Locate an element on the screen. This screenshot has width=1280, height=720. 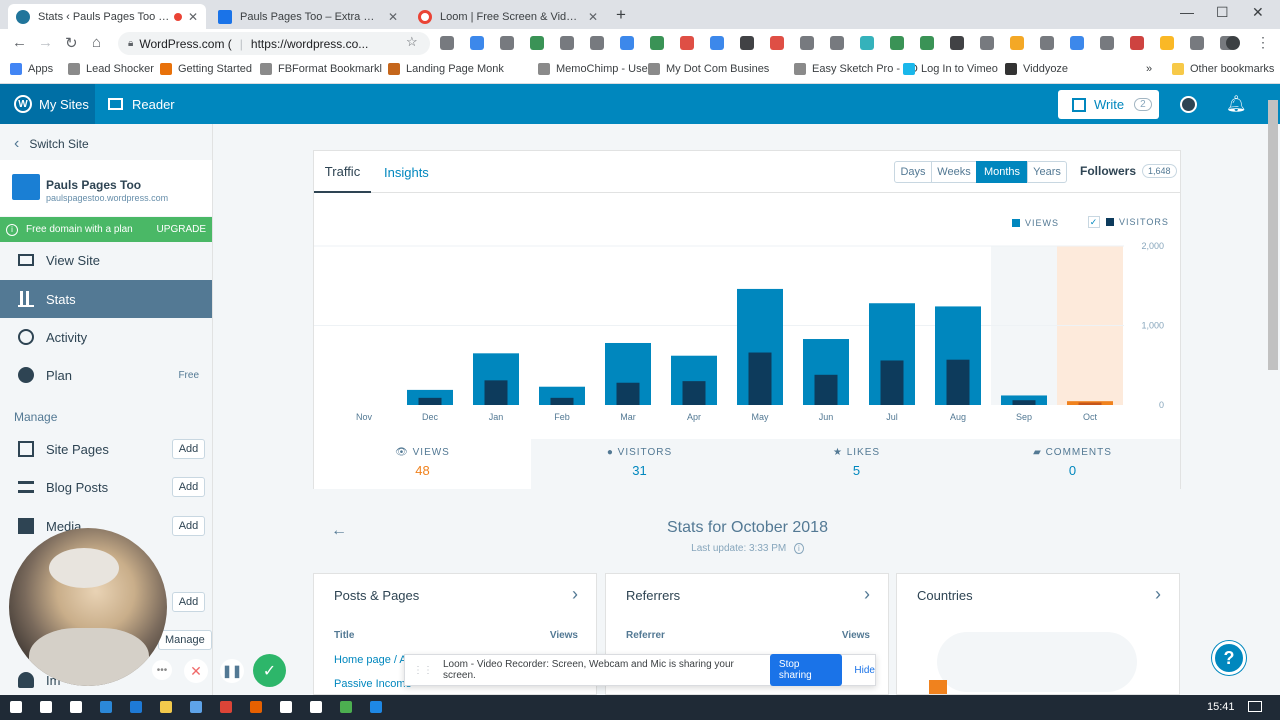
notifications-center-icon is located at coordinates (1255, 706).